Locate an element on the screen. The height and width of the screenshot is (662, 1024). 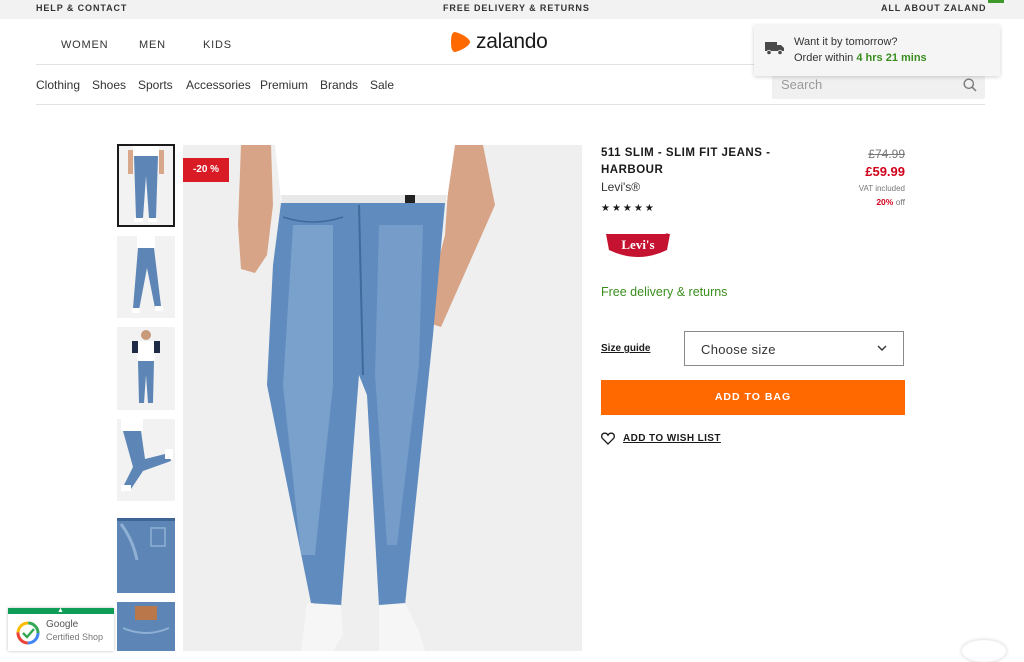
search-placeholder: Search is located at coordinates (802, 84).